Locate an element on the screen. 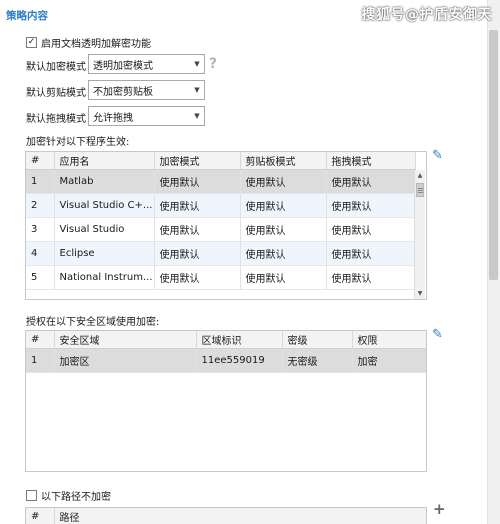 This screenshot has height=524, width=500. col-zone-id: 区域标识 is located at coordinates (239, 340).